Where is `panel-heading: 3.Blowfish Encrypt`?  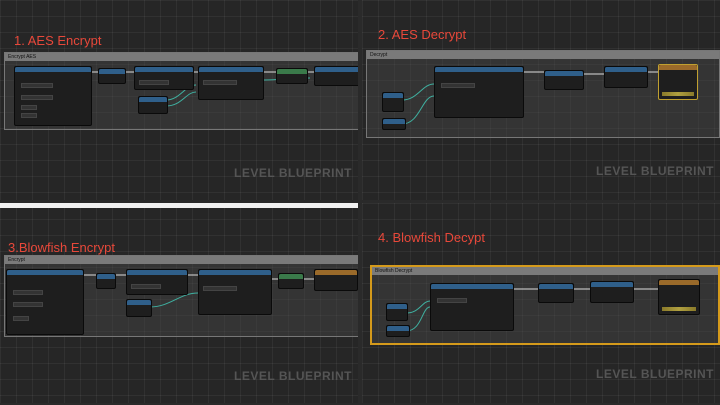 panel-heading: 3.Blowfish Encrypt is located at coordinates (61, 247).